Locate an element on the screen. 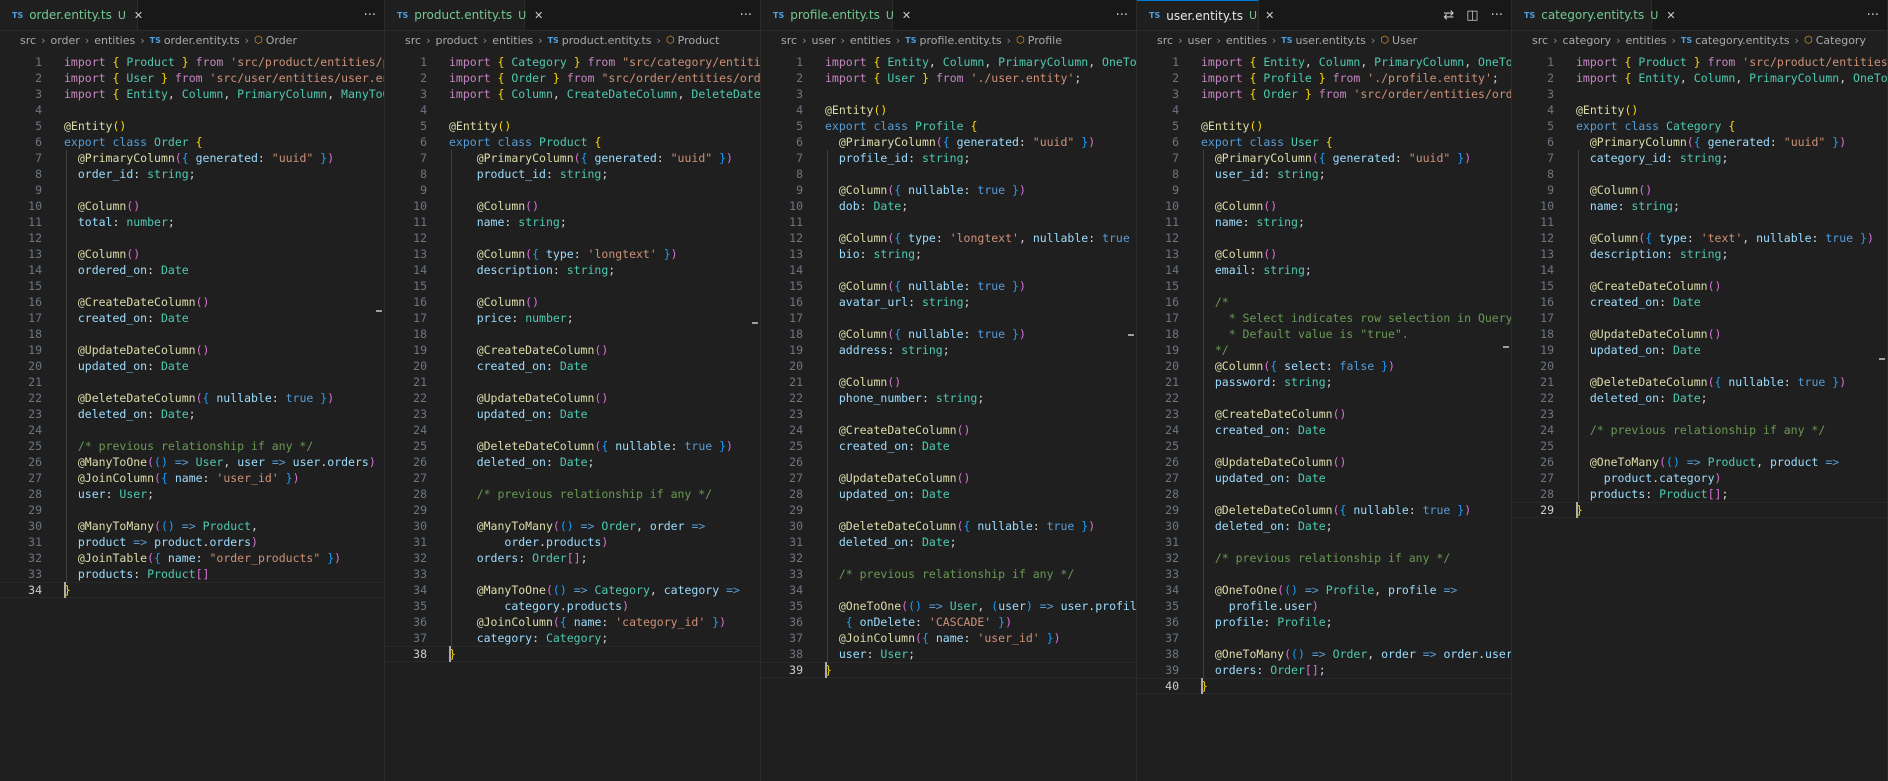 The width and height of the screenshot is (1888, 781). code-line: 19 @UpdateDateColumn() is located at coordinates (192, 350).